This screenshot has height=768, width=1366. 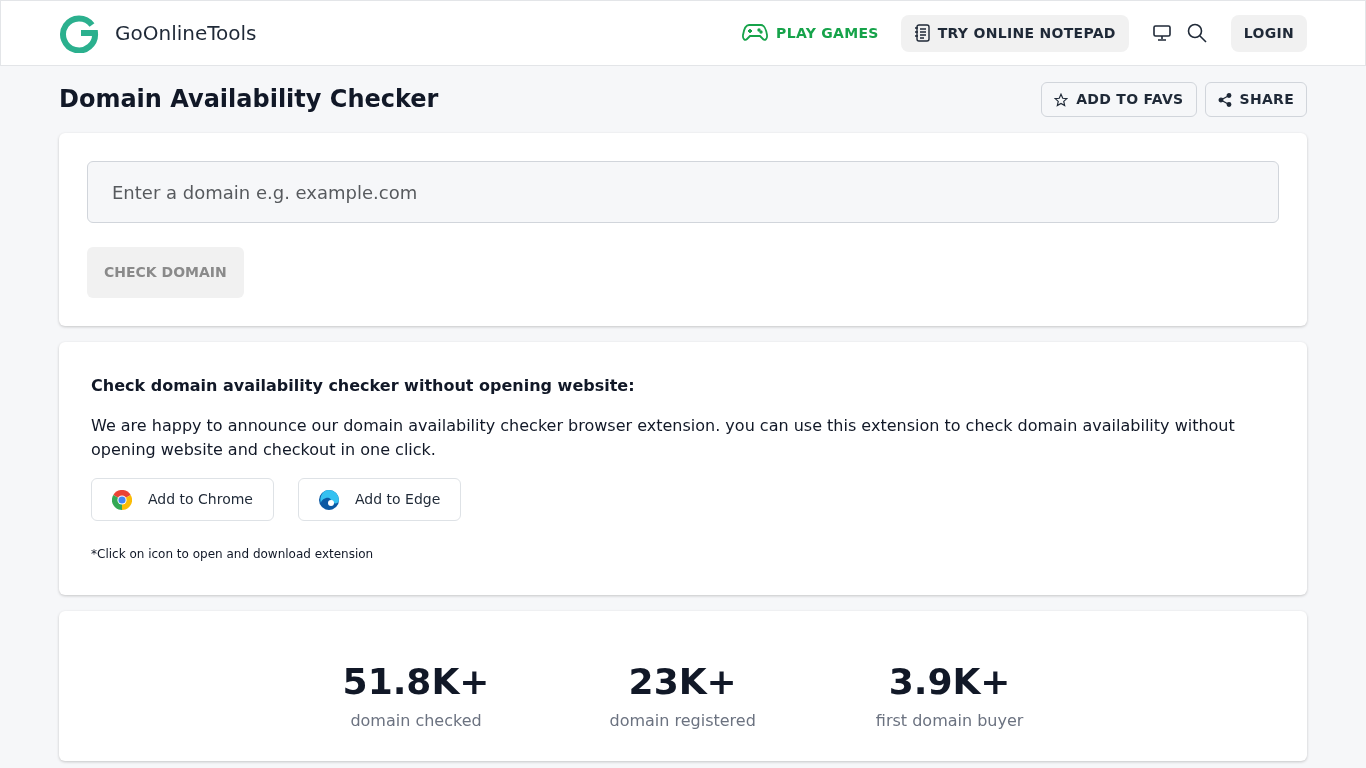 What do you see at coordinates (949, 682) in the screenshot?
I see `stat-value: 3.9K+` at bounding box center [949, 682].